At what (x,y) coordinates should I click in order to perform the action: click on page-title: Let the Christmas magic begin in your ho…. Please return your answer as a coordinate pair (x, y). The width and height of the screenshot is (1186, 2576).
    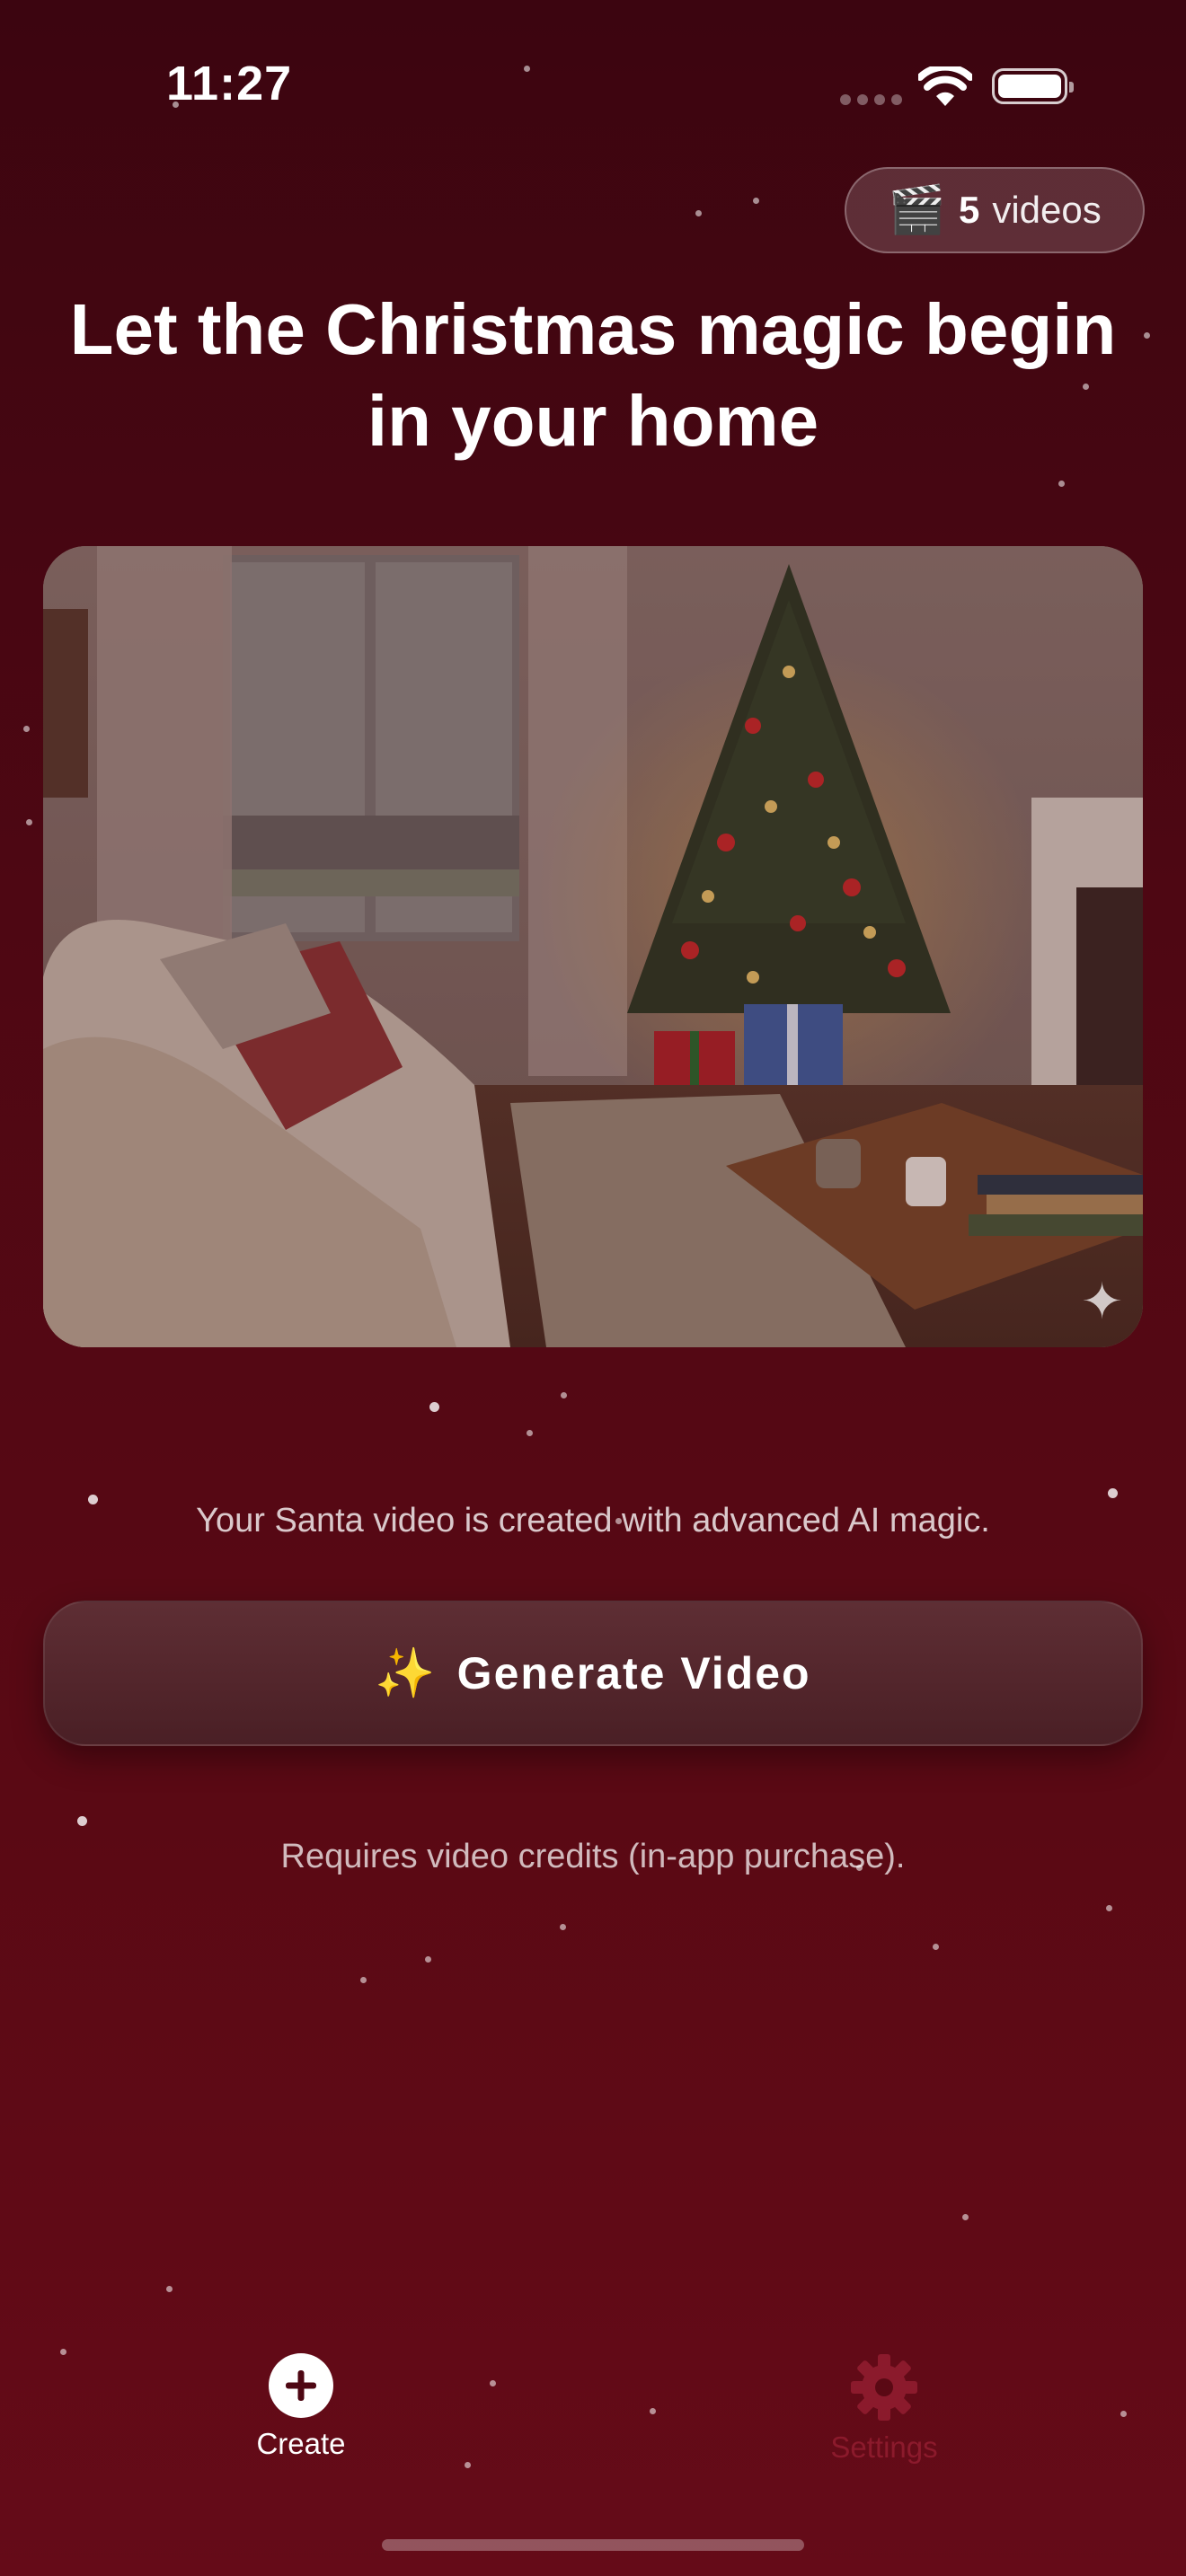
    Looking at the image, I should click on (593, 375).